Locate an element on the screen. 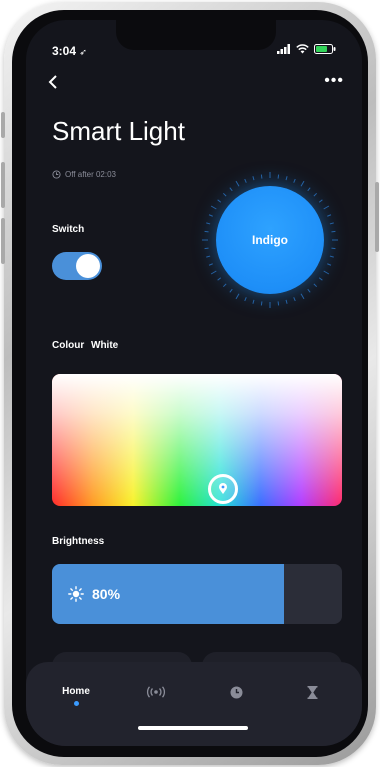 Image resolution: width=380 pixels, height=767 pixels. status-icons is located at coordinates (306, 49).